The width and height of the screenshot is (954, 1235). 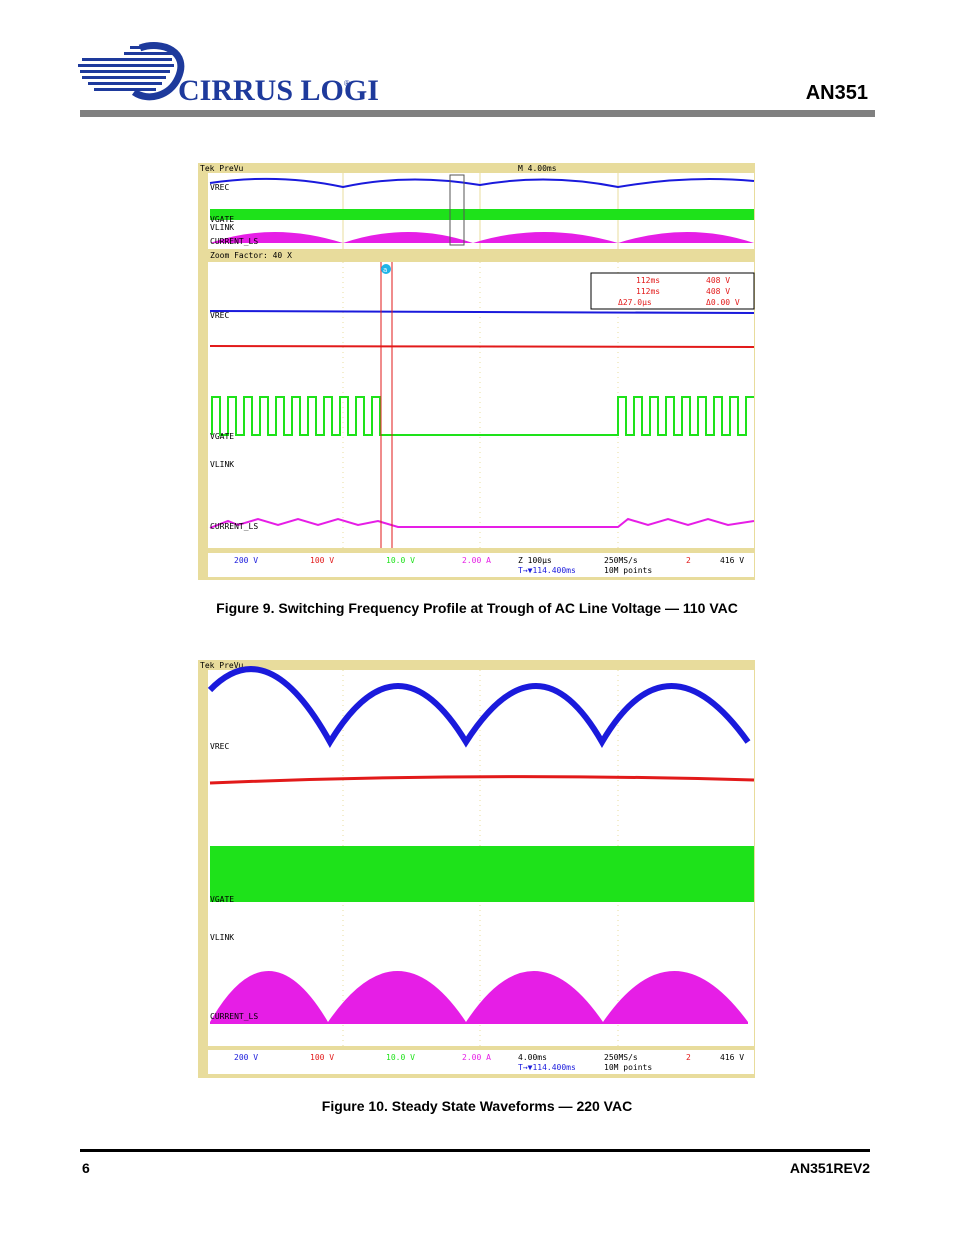 What do you see at coordinates (239, 77) in the screenshot?
I see `cirrus-logic-logo: CIRRUS LOGIC ®` at bounding box center [239, 77].